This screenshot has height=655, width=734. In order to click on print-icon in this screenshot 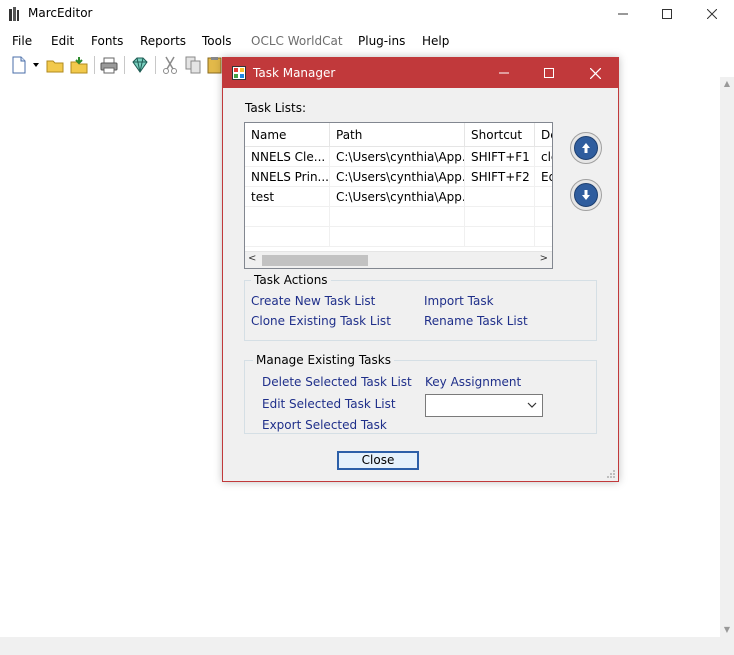, I will do `click(109, 65)`.